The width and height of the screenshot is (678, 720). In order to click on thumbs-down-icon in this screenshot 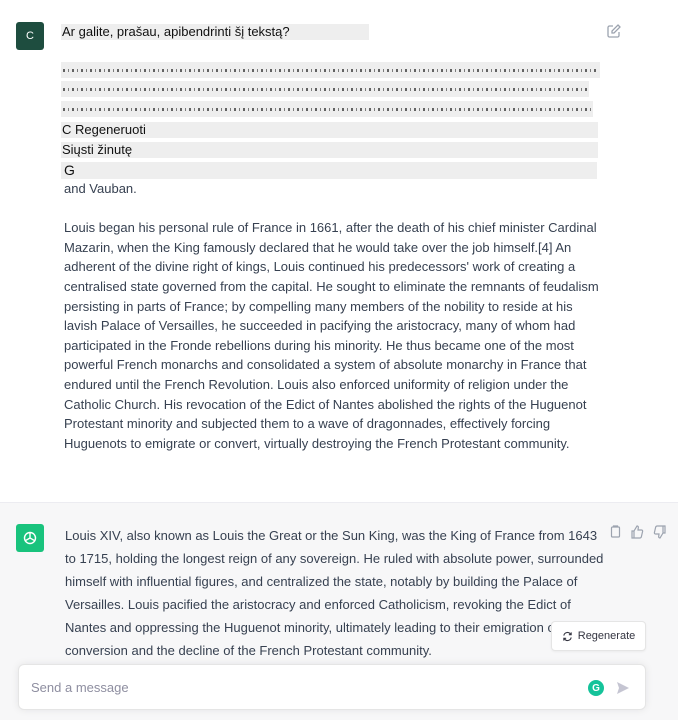, I will do `click(660, 532)`.